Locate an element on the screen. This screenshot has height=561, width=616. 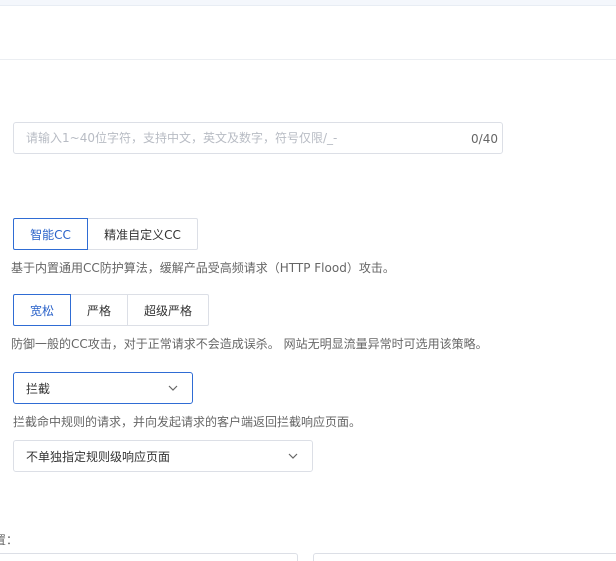
bottom-left-field is located at coordinates (149, 557).